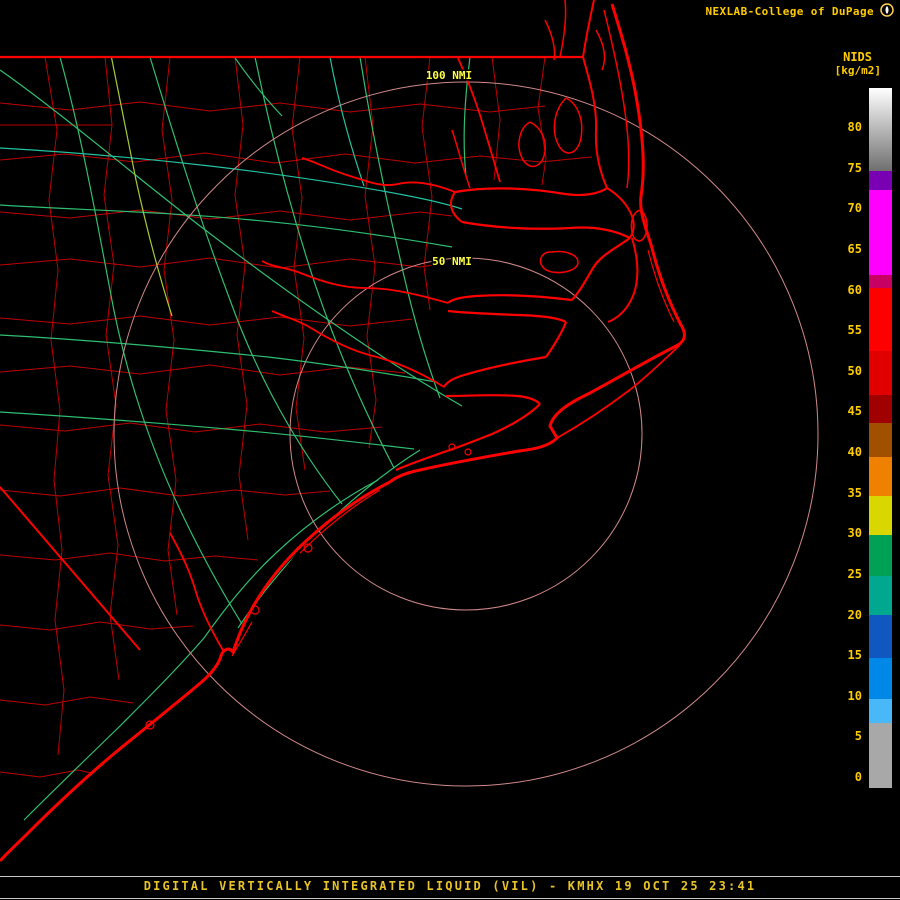  What do you see at coordinates (858, 777) in the screenshot?
I see `colorbar-tick-label: 0` at bounding box center [858, 777].